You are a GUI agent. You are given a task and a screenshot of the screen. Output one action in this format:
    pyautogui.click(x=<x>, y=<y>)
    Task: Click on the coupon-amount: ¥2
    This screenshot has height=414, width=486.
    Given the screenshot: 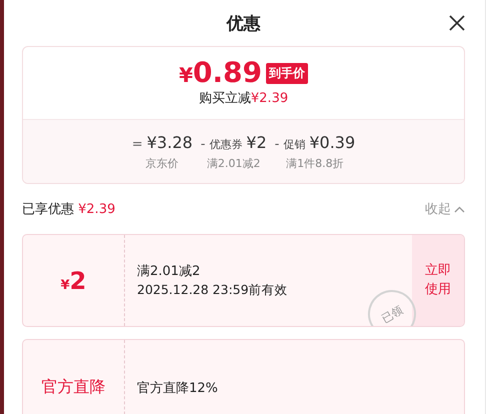 What is the action you would take?
    pyautogui.click(x=73, y=280)
    